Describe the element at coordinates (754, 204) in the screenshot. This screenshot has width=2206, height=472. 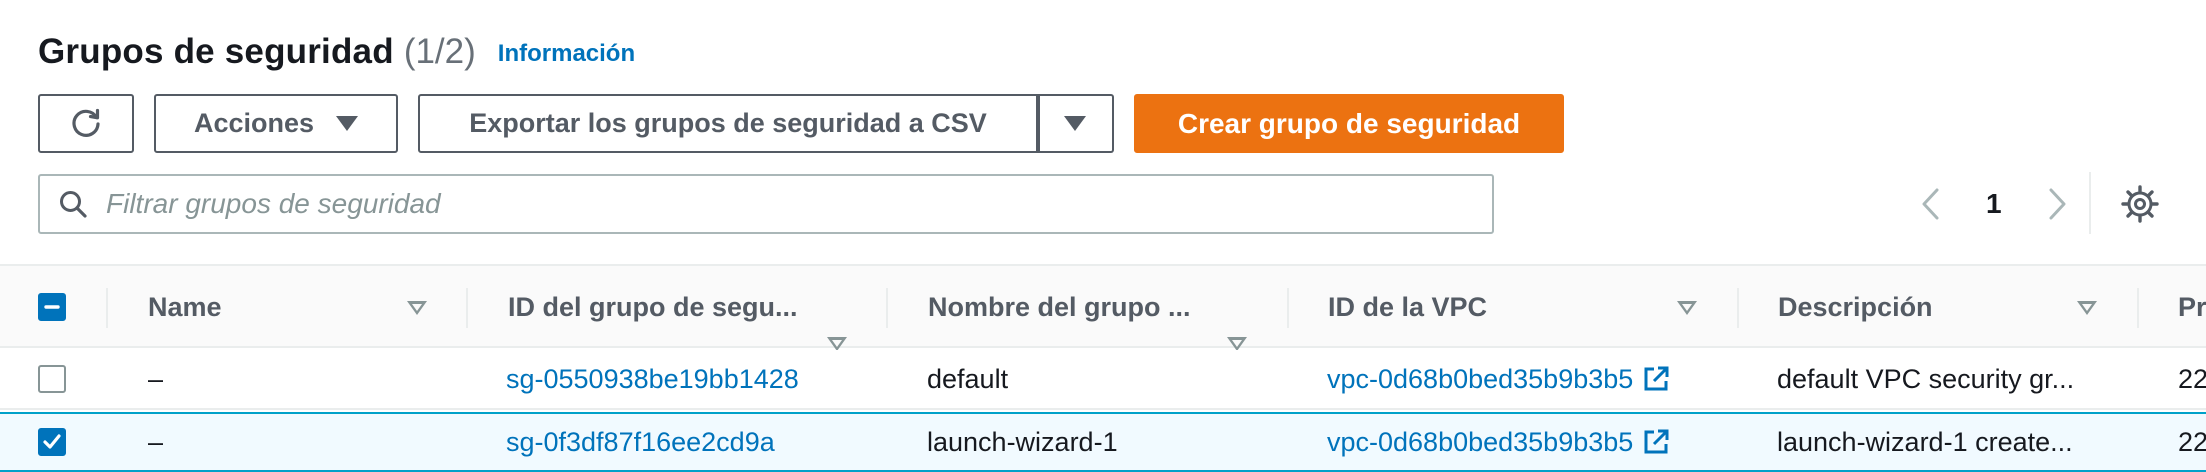
I see `filter-input` at that location.